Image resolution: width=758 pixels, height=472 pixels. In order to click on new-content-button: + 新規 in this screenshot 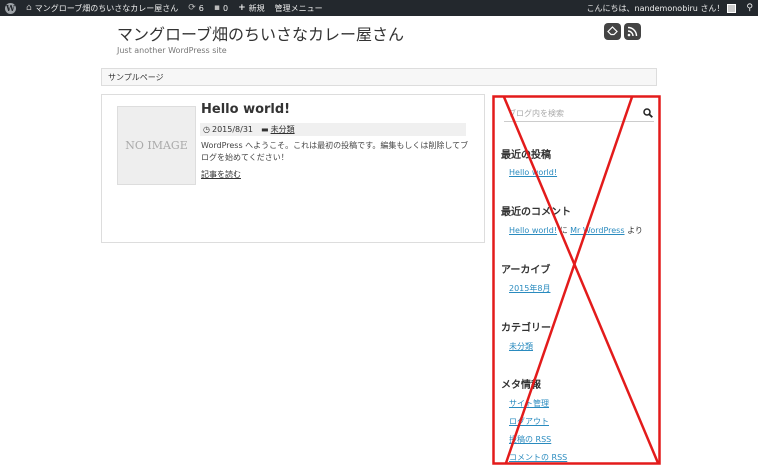, I will do `click(251, 8)`.